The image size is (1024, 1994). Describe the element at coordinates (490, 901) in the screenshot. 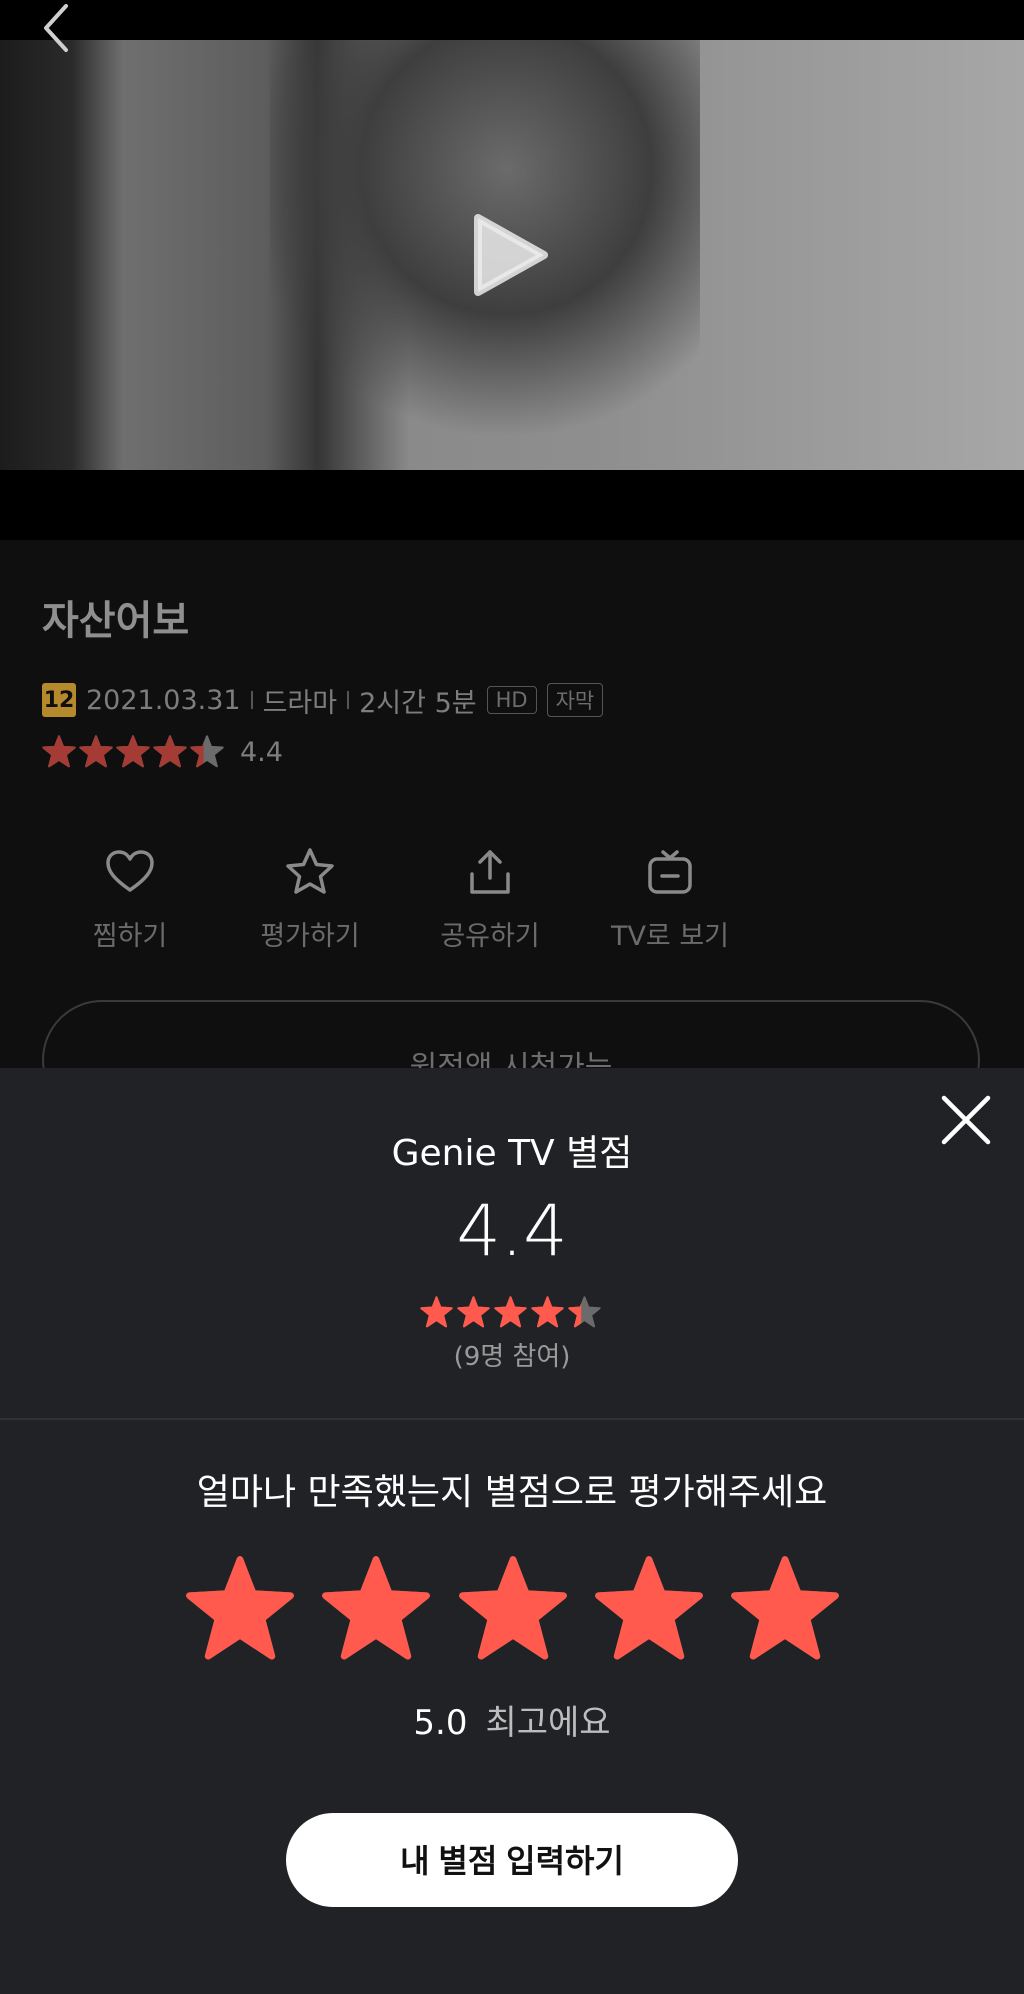

I see `share-button: 공유하기` at that location.